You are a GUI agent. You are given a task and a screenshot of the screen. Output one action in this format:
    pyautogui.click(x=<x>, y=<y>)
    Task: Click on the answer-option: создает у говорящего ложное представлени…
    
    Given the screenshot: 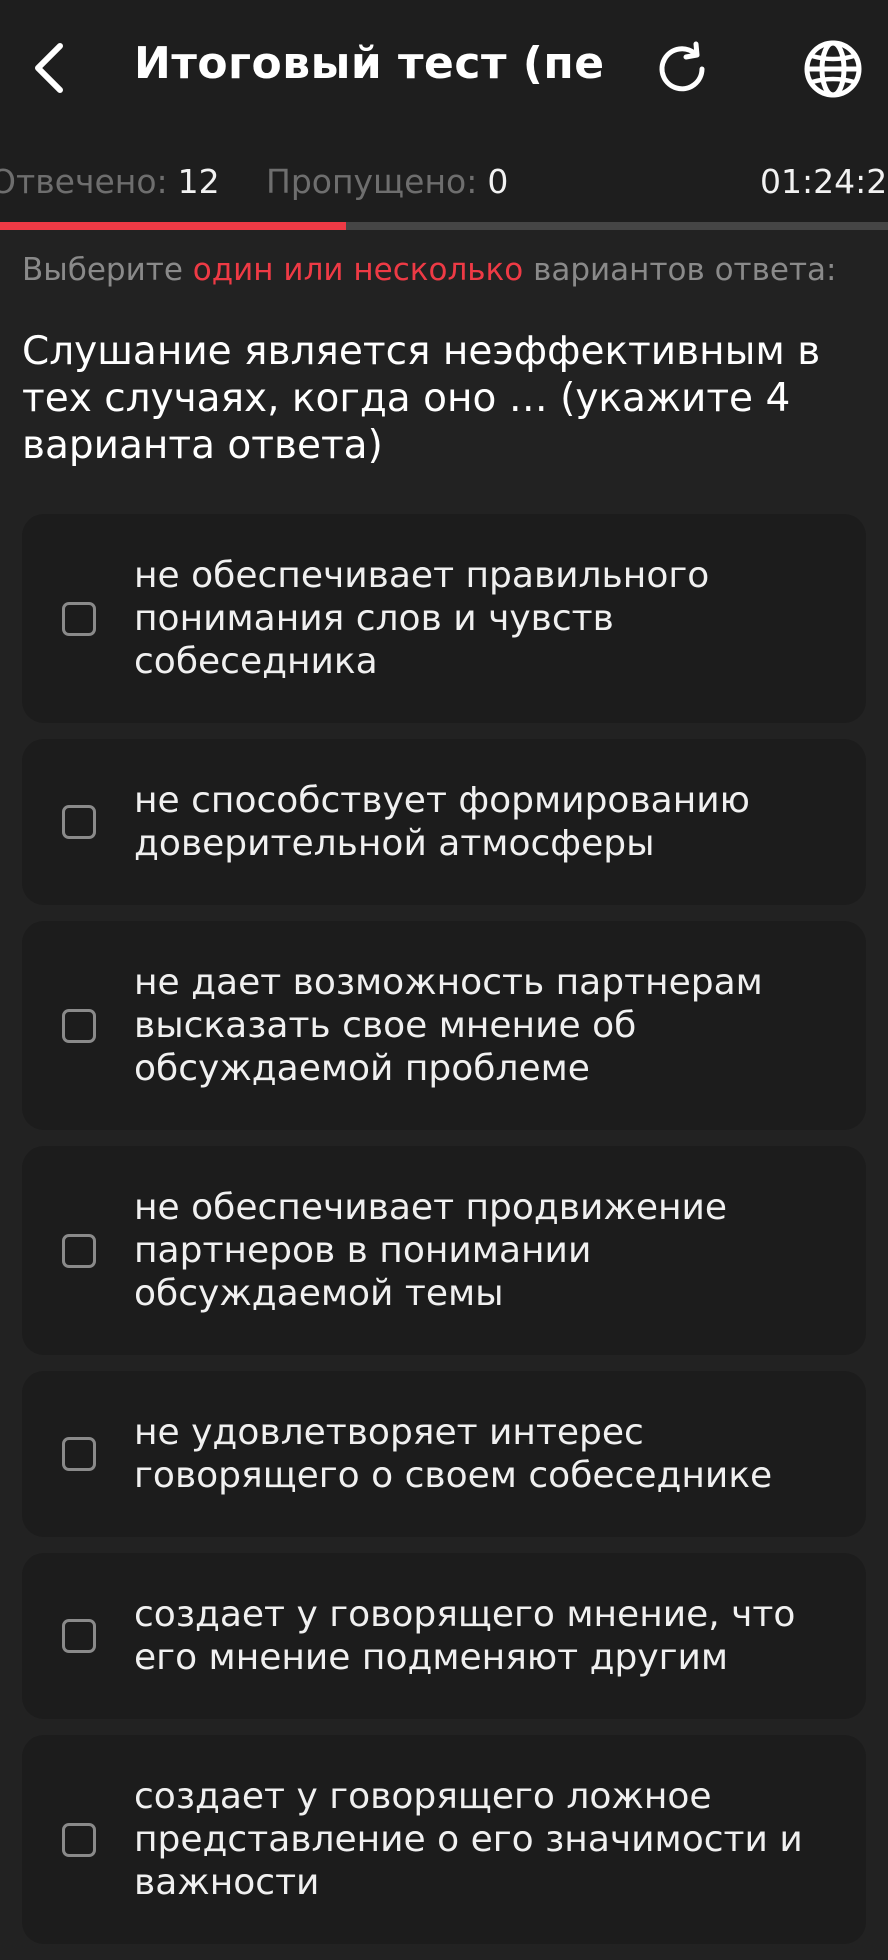 What is the action you would take?
    pyautogui.click(x=444, y=1839)
    